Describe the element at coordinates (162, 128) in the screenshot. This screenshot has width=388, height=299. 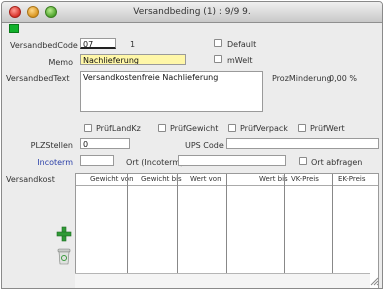
I see `prufgewicht-checkbox` at that location.